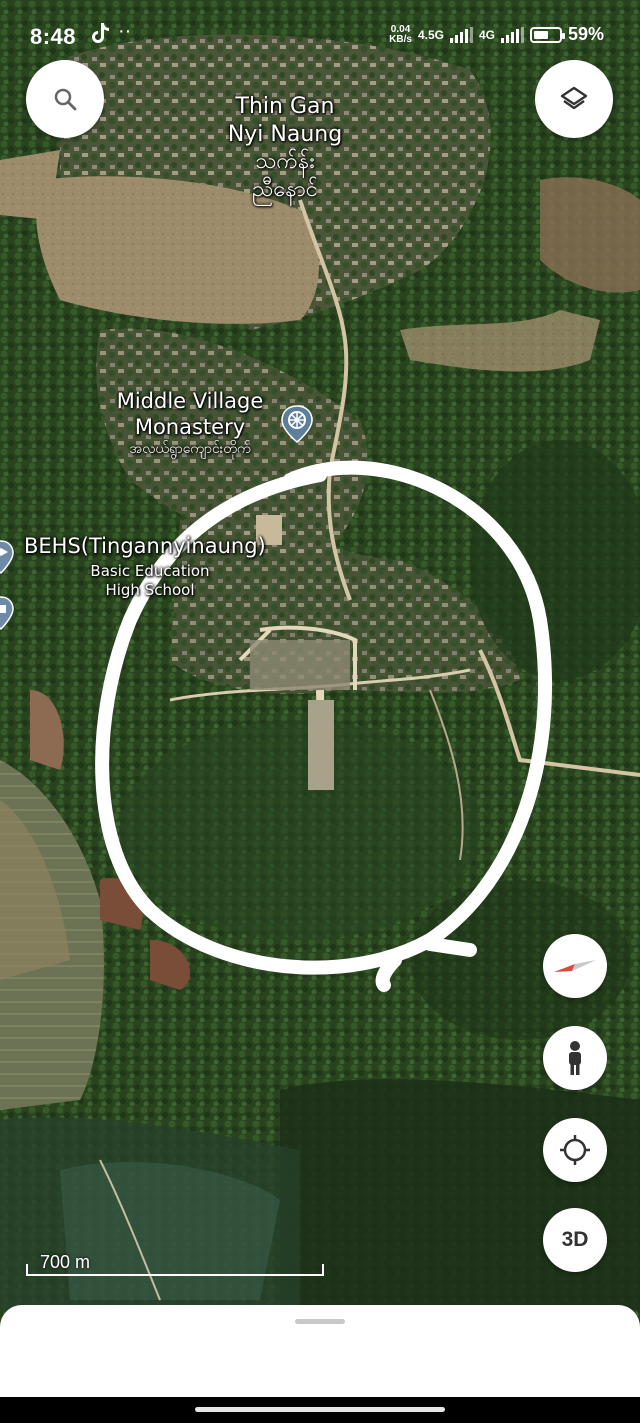 The height and width of the screenshot is (1423, 640). Describe the element at coordinates (7, 557) in the screenshot. I see `school-icon` at that location.